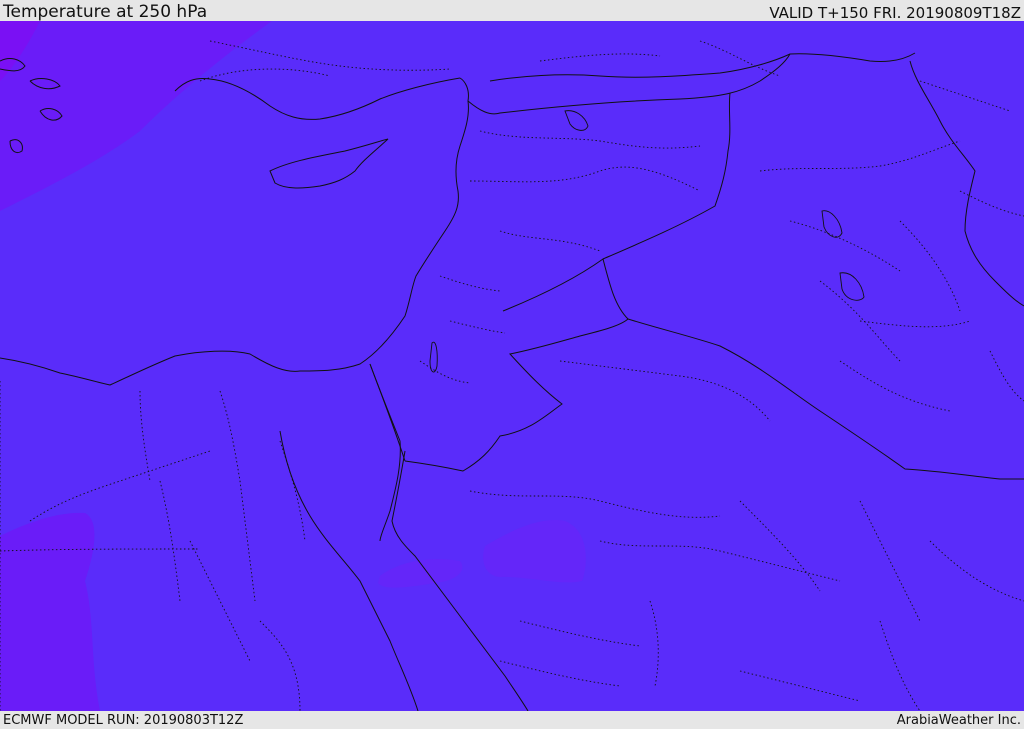 This screenshot has width=1024, height=729. I want to click on valid-time: VALID T+150 FRI. 20190809T18Z, so click(895, 13).